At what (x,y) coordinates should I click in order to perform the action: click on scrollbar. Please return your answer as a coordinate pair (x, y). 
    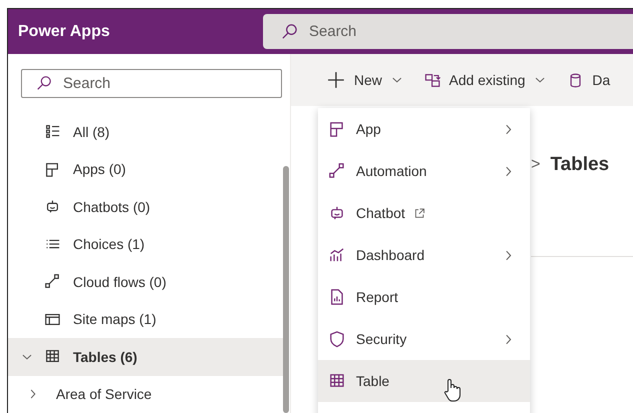
    Looking at the image, I should click on (286, 289).